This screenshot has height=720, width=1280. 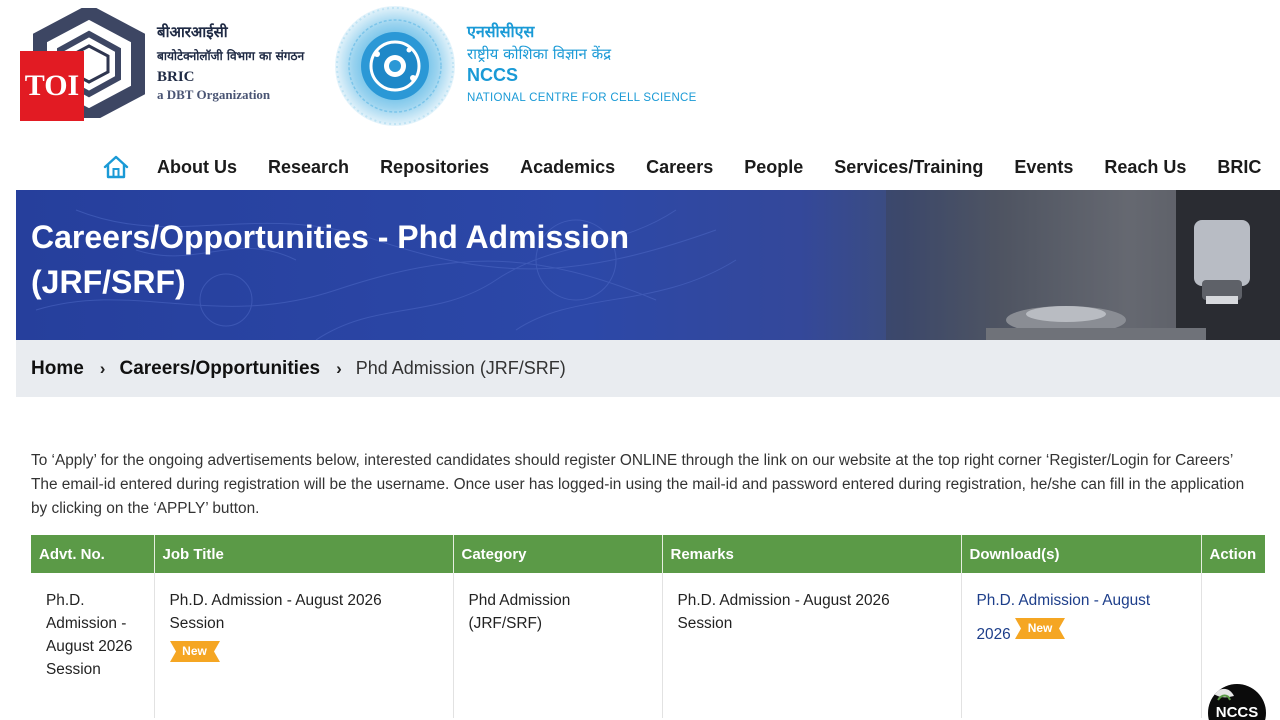 What do you see at coordinates (558, 554) in the screenshot?
I see `column-header-category: Category` at bounding box center [558, 554].